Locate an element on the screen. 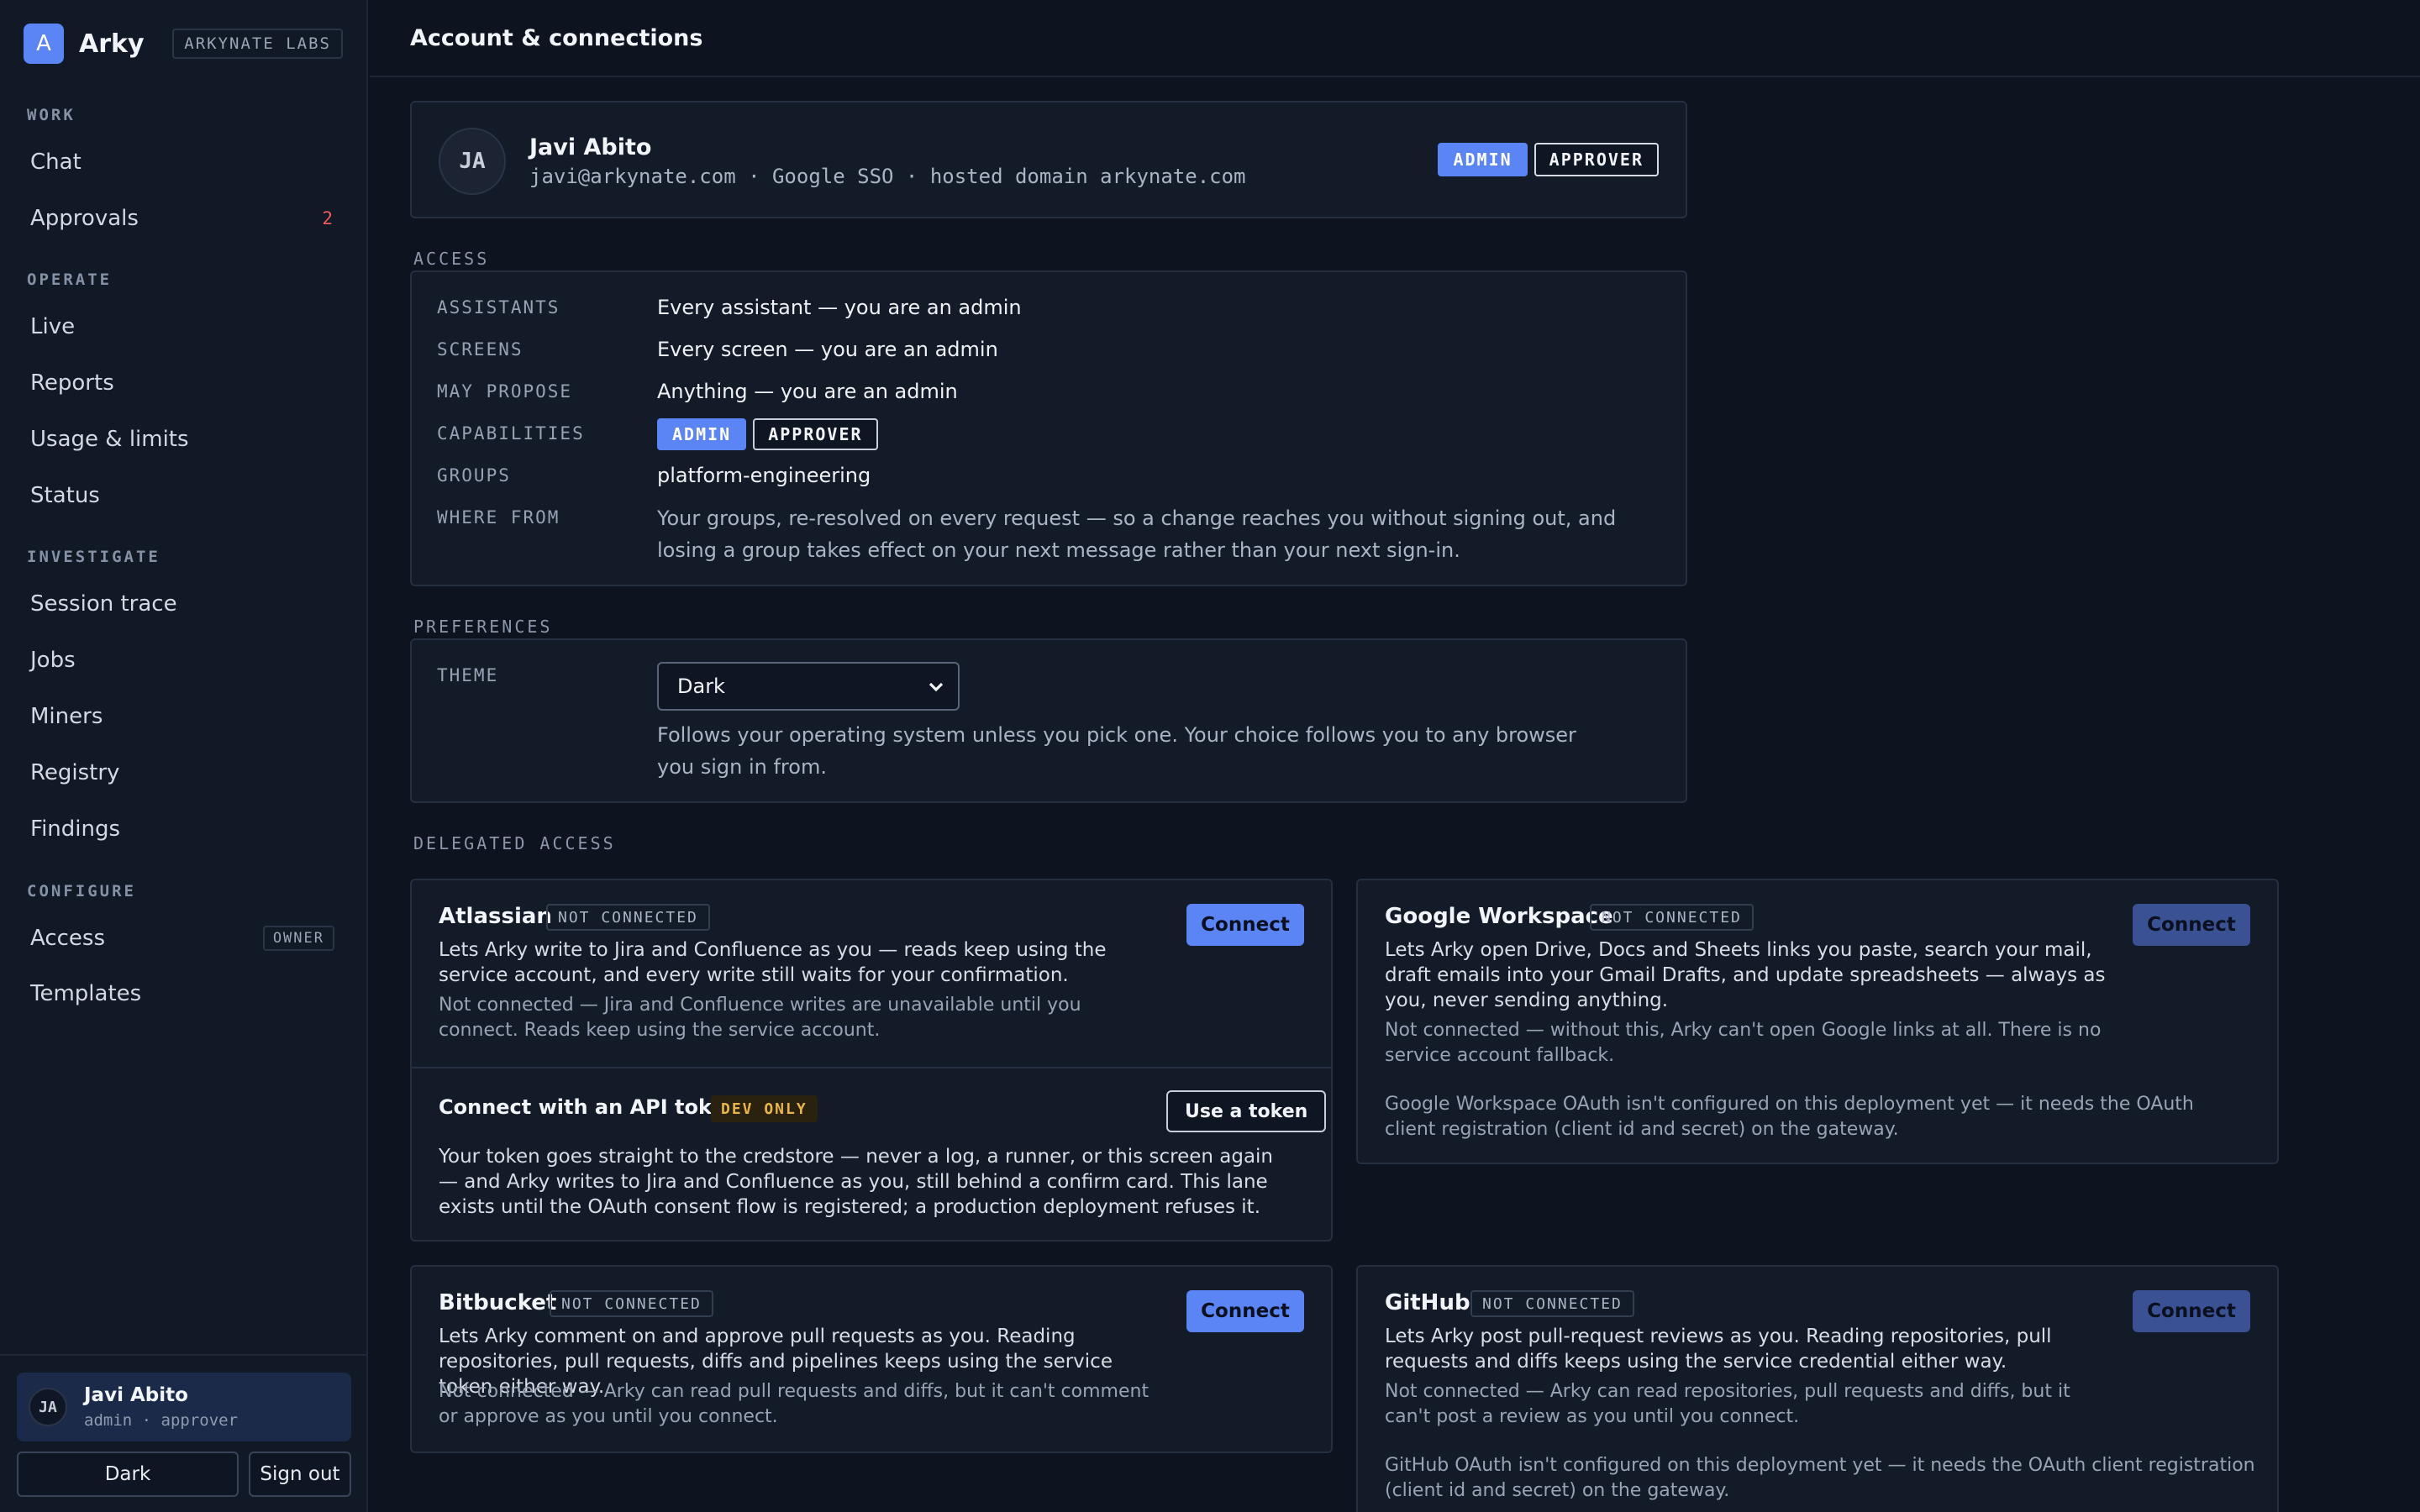 The width and height of the screenshot is (2420, 1512). access-key-assistants: ASSISTANTS is located at coordinates (498, 307).